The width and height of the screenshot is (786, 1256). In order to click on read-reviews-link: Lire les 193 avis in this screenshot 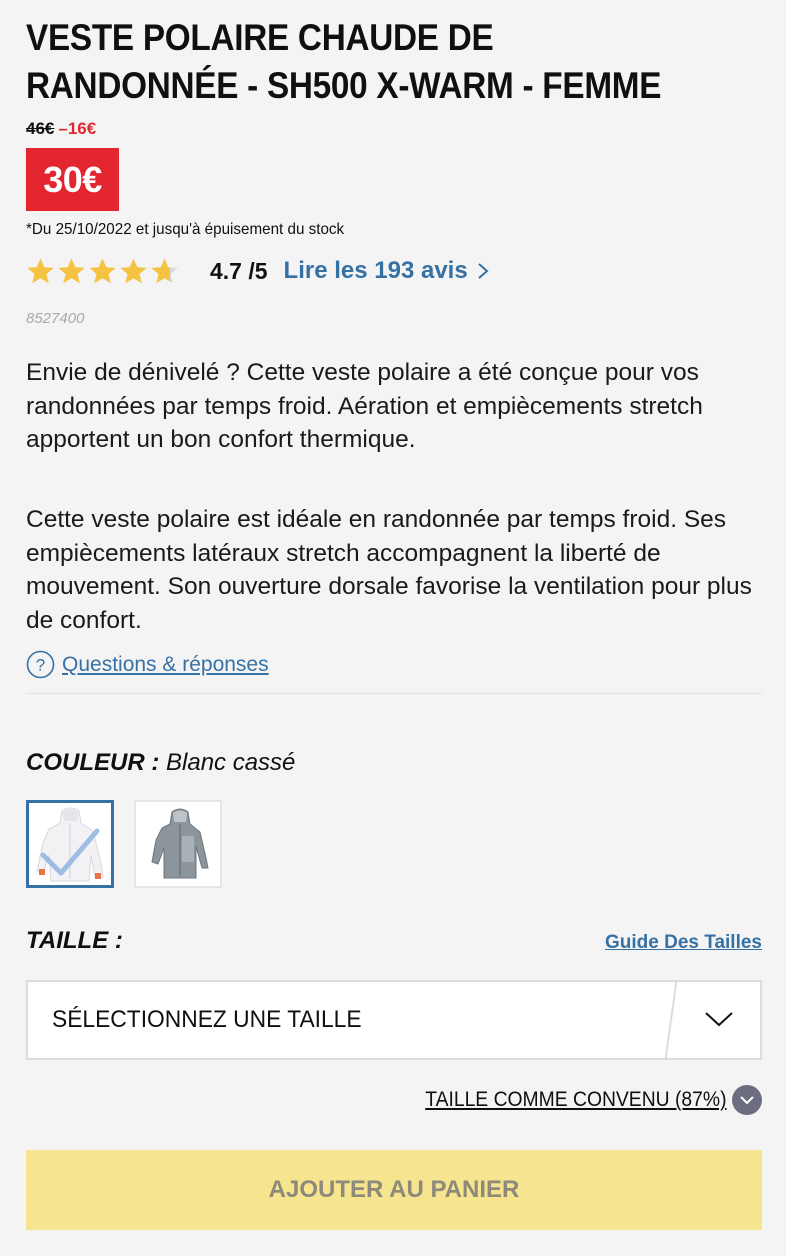, I will do `click(387, 271)`.